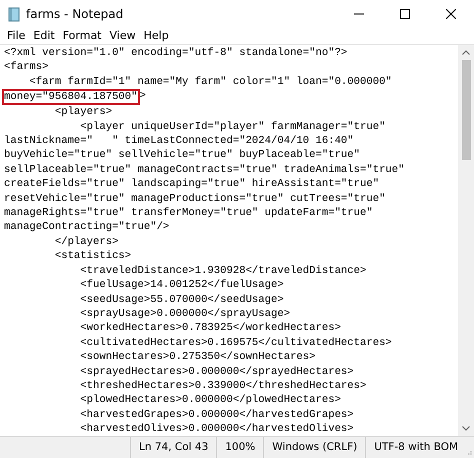 This screenshot has height=458, width=474. Describe the element at coordinates (184, 314) in the screenshot. I see `code-text: <sprayUsage>0.000000</sprayUsage>` at that location.